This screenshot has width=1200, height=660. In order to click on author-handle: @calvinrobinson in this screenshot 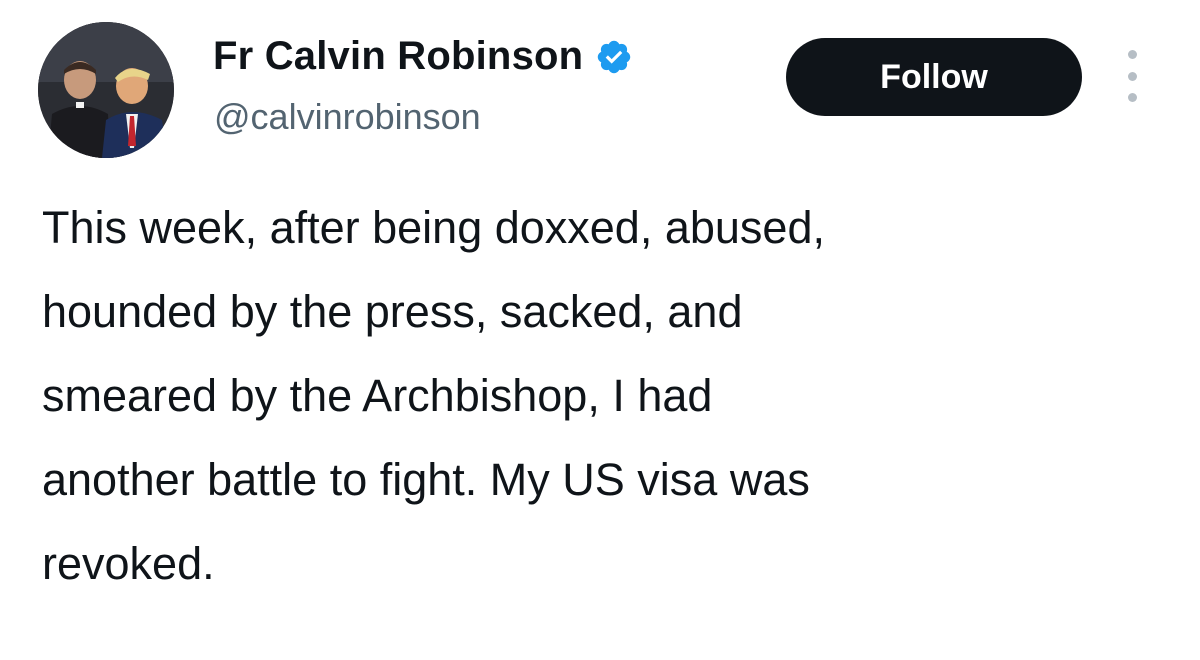, I will do `click(347, 117)`.